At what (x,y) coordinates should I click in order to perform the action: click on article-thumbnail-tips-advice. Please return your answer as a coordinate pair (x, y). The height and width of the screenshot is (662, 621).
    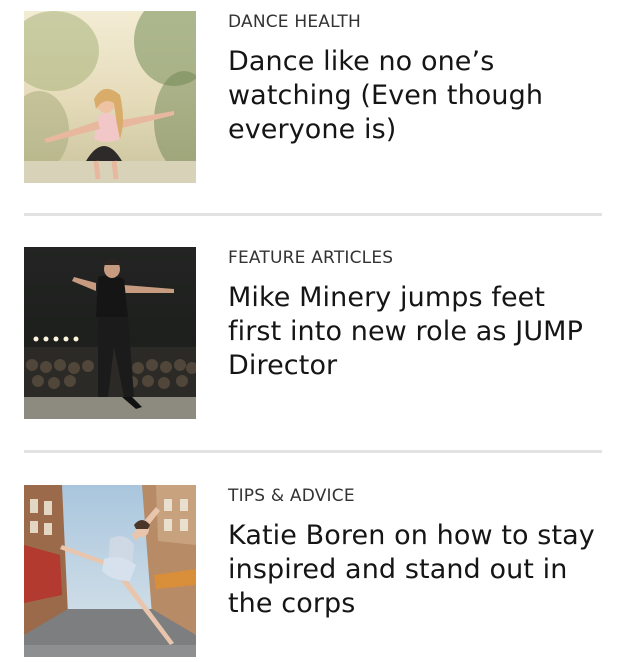
    Looking at the image, I should click on (110, 571).